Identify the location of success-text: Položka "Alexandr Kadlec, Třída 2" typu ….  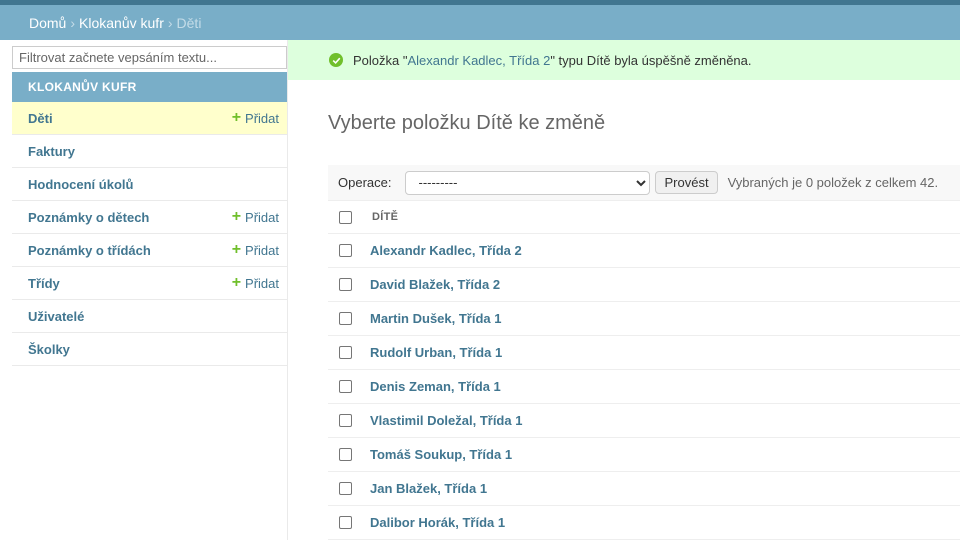
(552, 60).